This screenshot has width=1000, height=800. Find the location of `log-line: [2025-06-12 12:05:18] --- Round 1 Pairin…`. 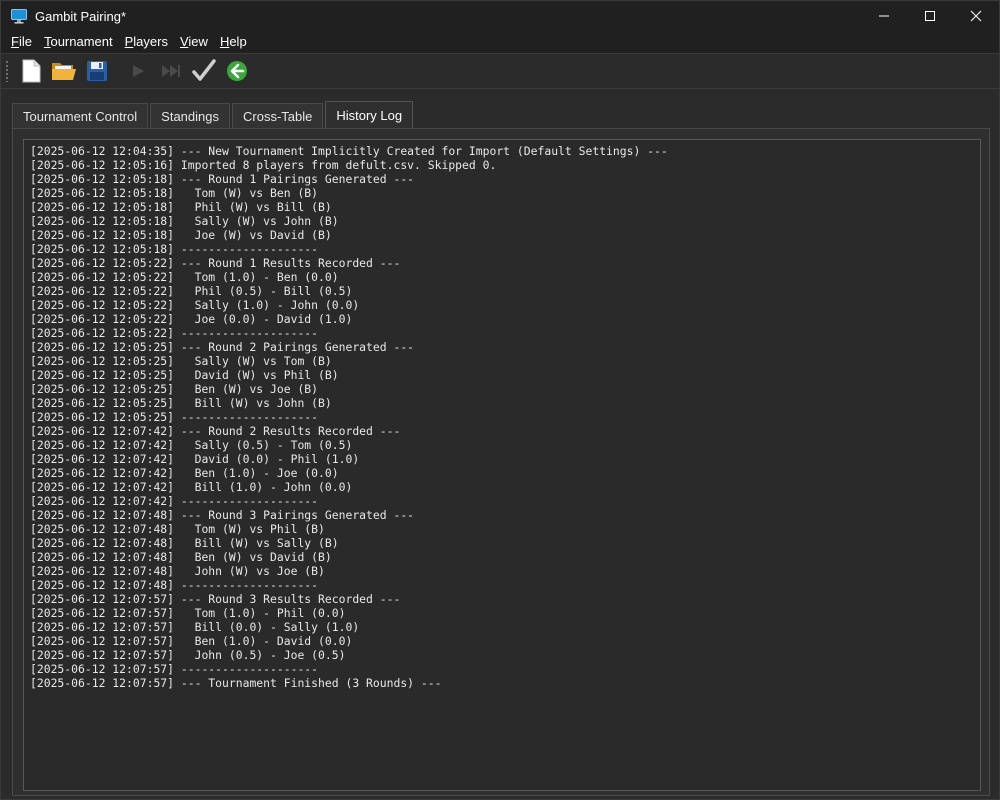

log-line: [2025-06-12 12:05:18] --- Round 1 Pairin… is located at coordinates (222, 179).